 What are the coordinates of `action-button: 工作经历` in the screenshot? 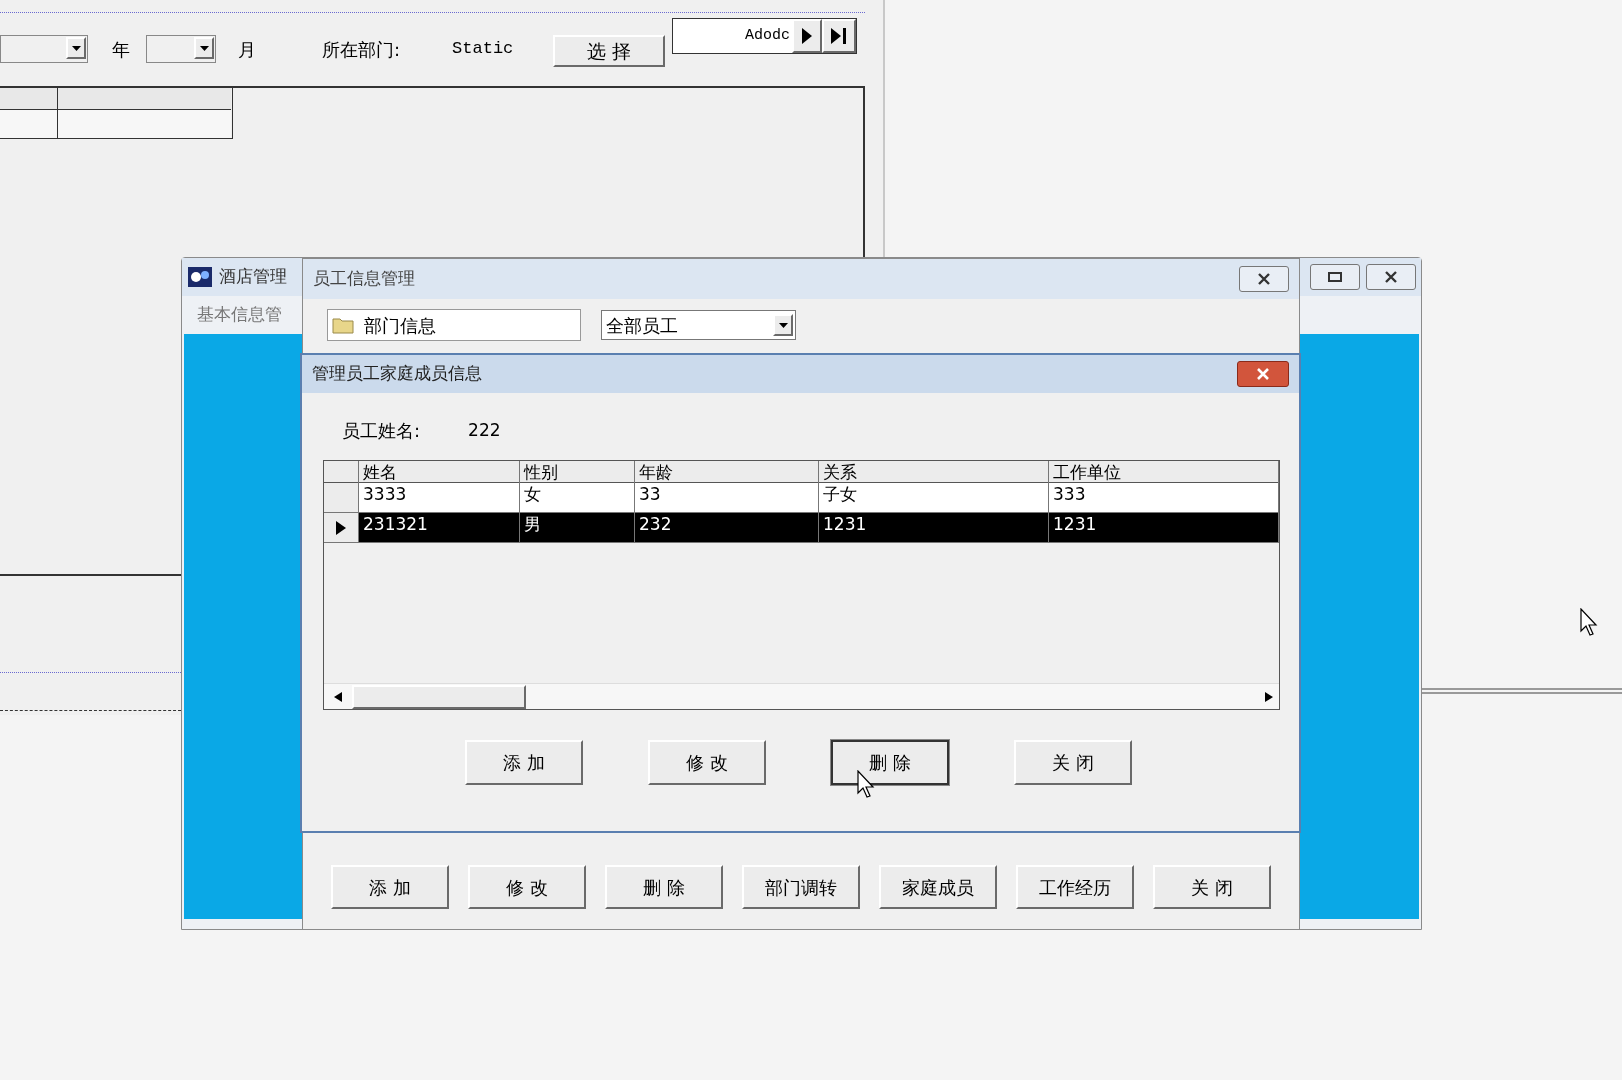 It's located at (1075, 887).